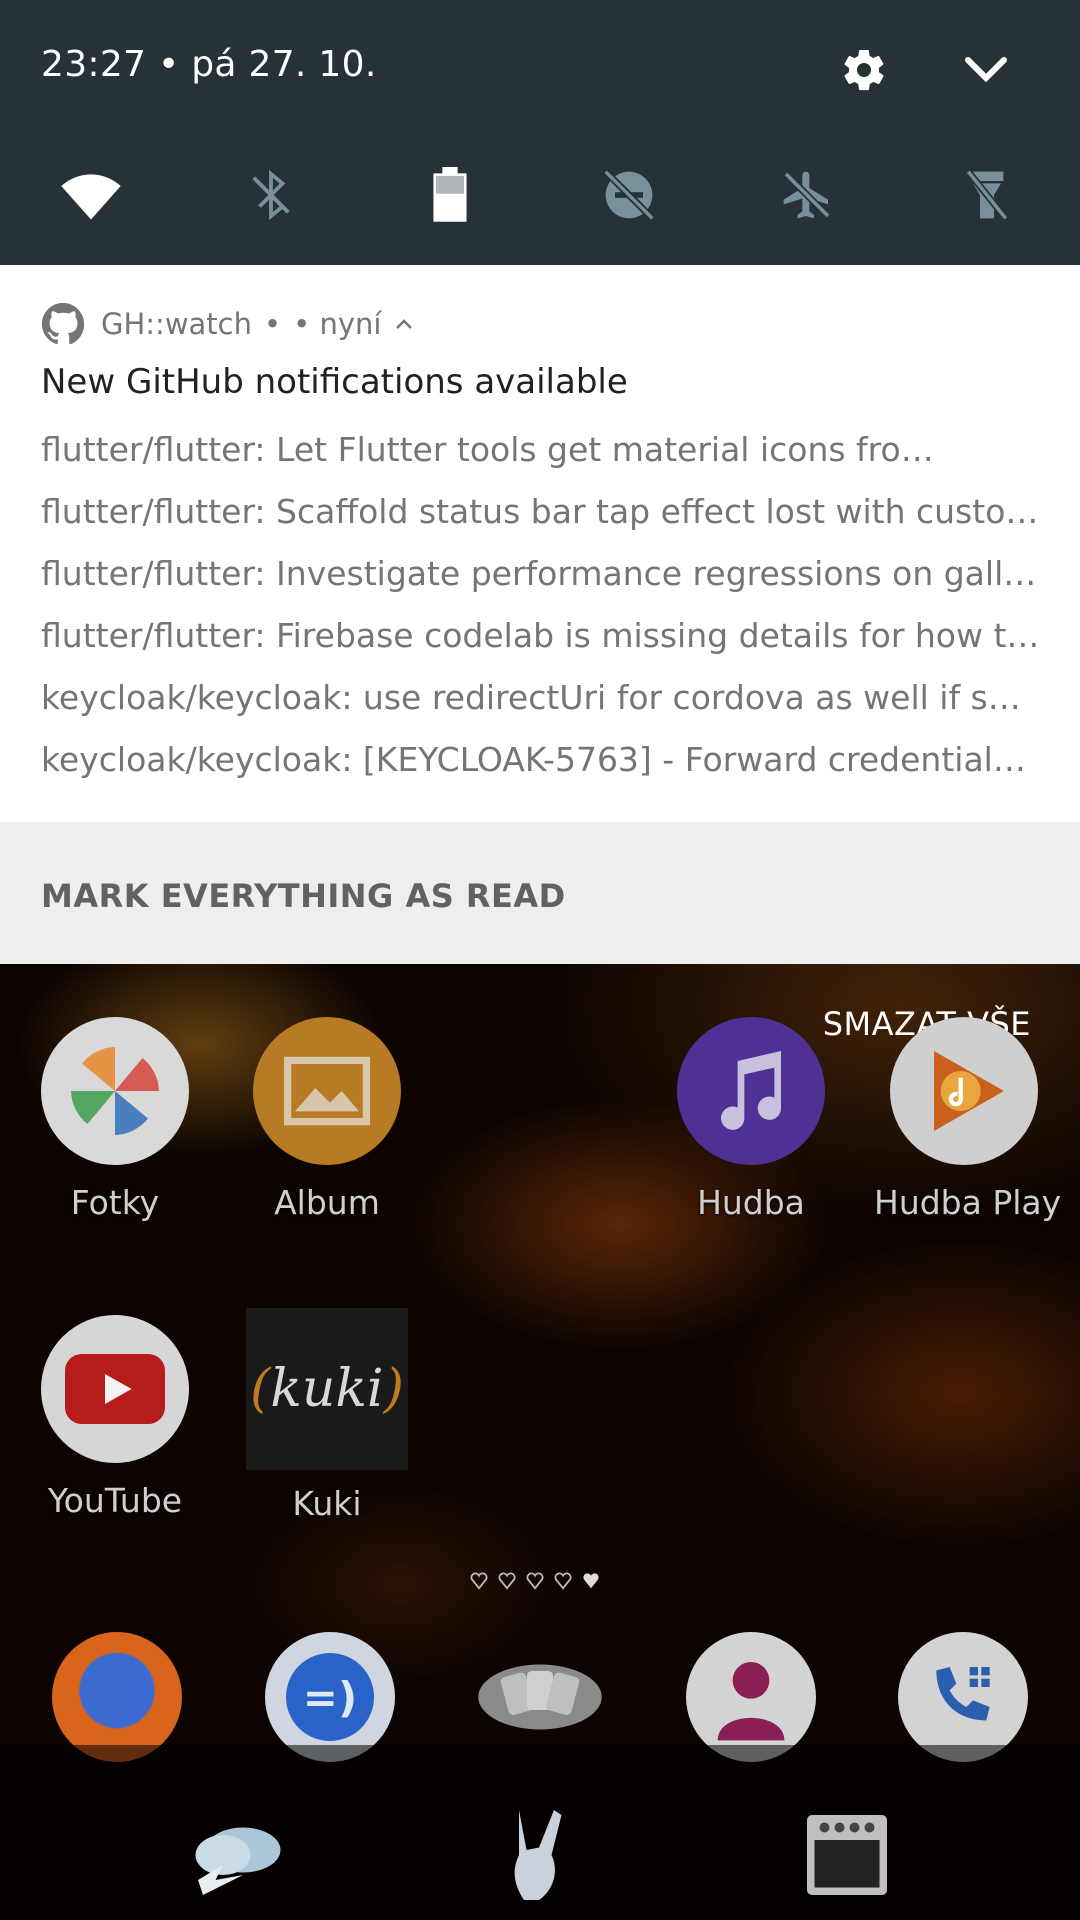 The image size is (1080, 1920). Describe the element at coordinates (404, 324) in the screenshot. I see `expand-chevron-up-icon` at that location.